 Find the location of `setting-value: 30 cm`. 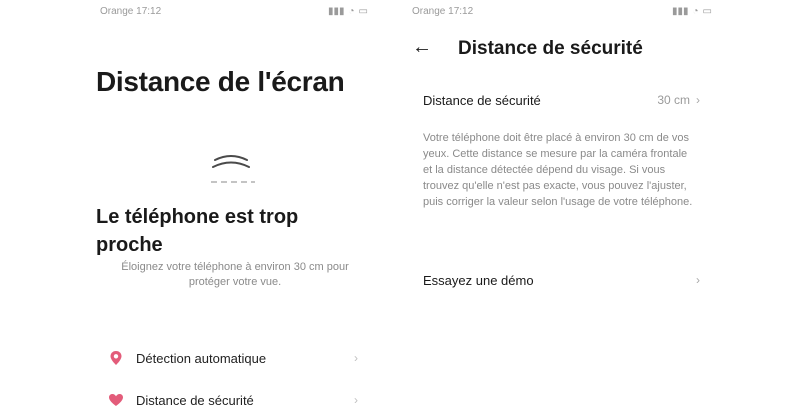

setting-value: 30 cm is located at coordinates (673, 100).